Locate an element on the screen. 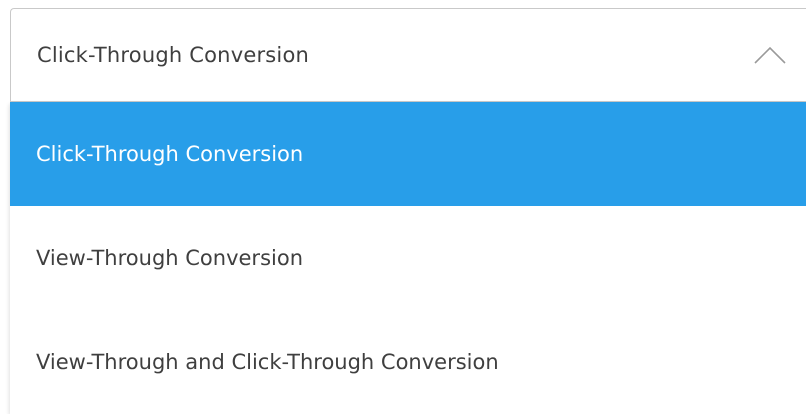 The image size is (806, 414). chevron-up-icon is located at coordinates (770, 55).